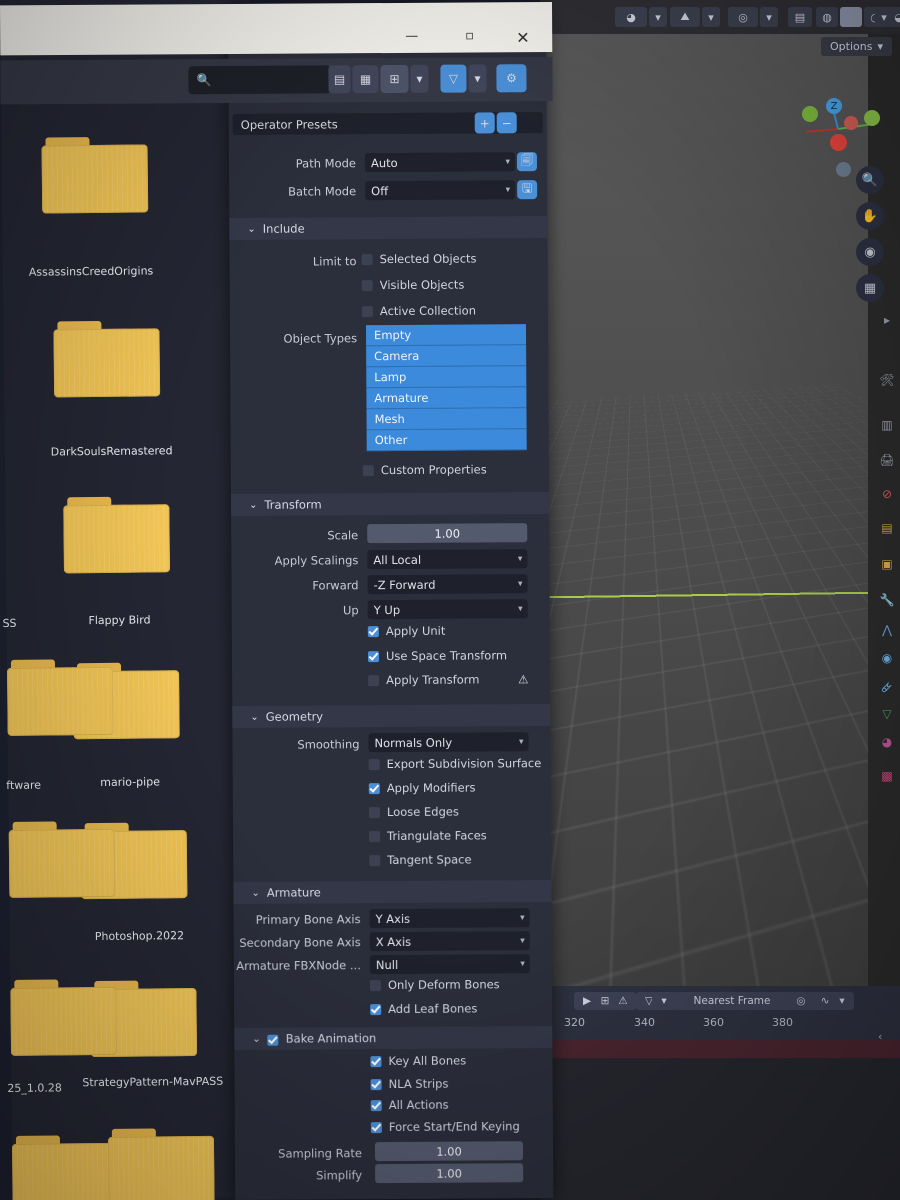 This screenshot has height=1200, width=900. I want to click on falloff-caret-icon: ▾, so click(842, 1001).